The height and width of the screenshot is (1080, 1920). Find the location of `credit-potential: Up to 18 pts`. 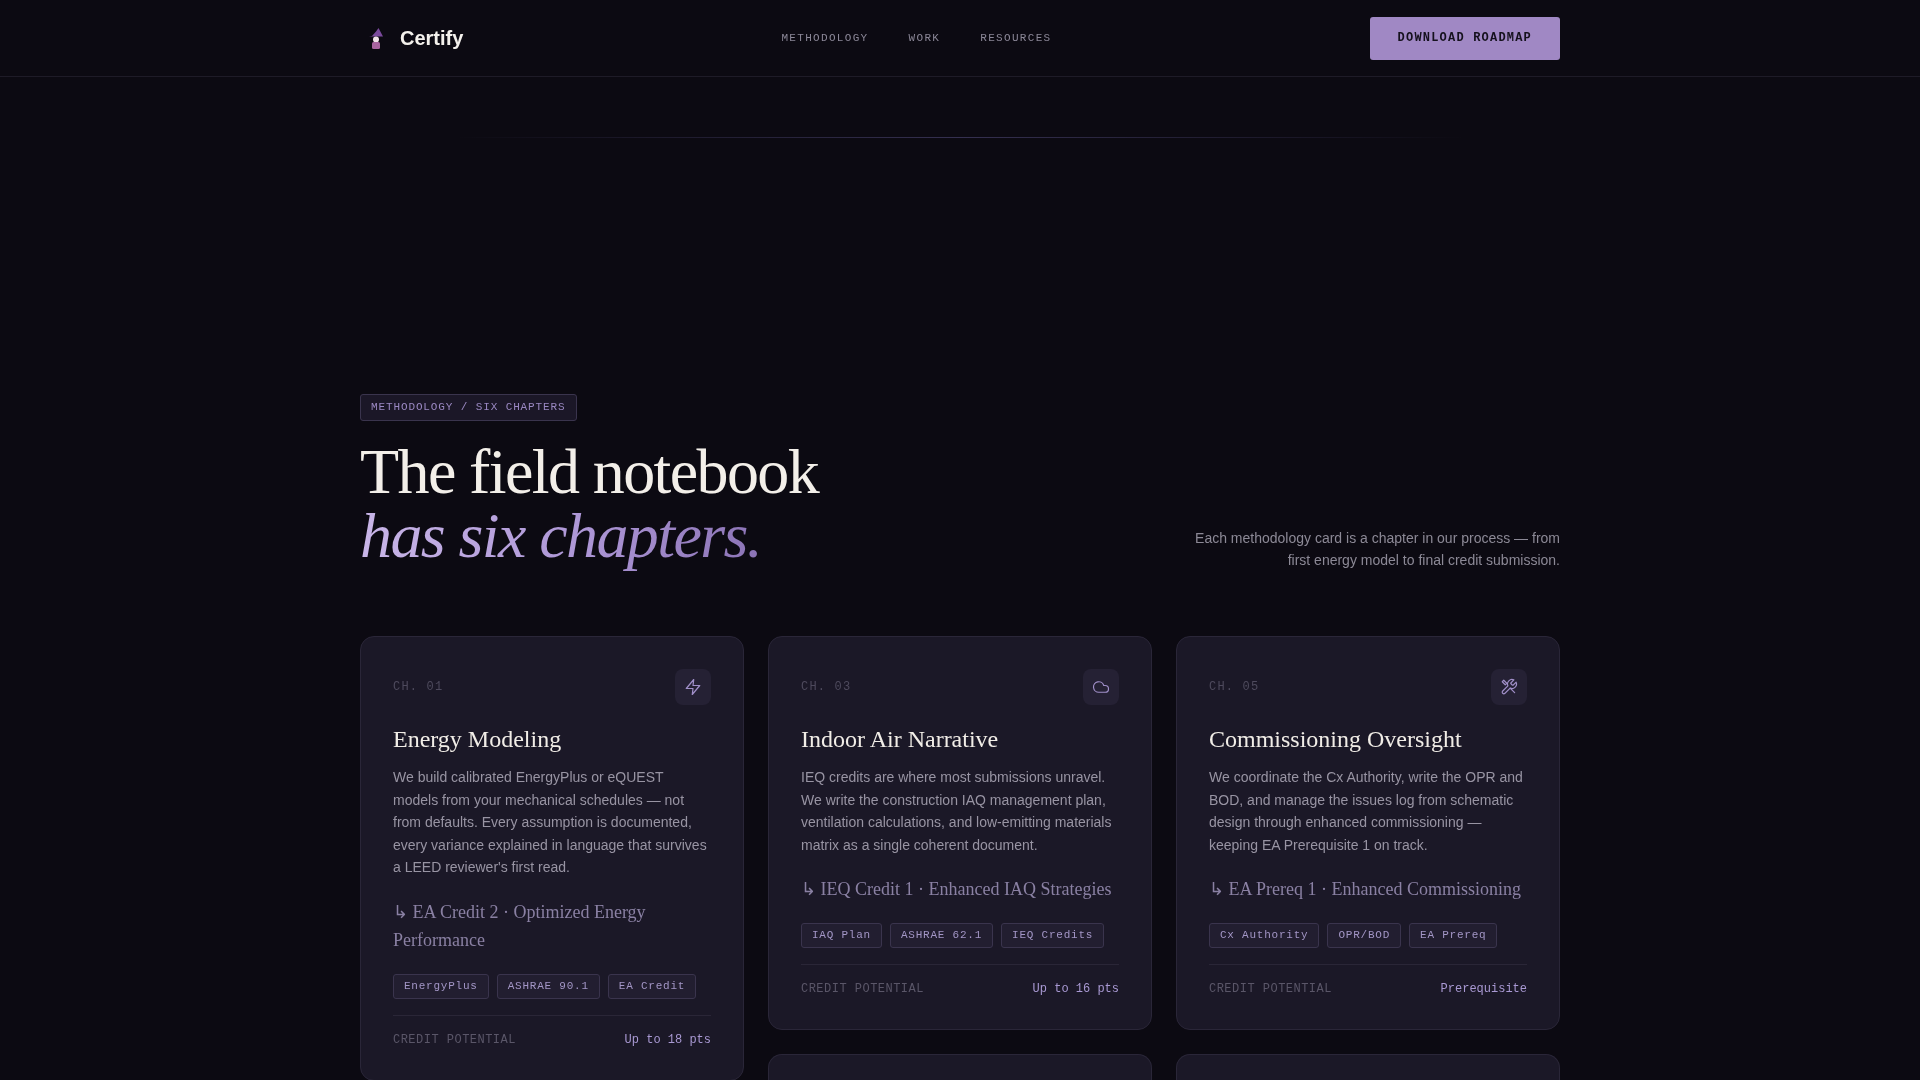

credit-potential: Up to 18 pts is located at coordinates (667, 1039).